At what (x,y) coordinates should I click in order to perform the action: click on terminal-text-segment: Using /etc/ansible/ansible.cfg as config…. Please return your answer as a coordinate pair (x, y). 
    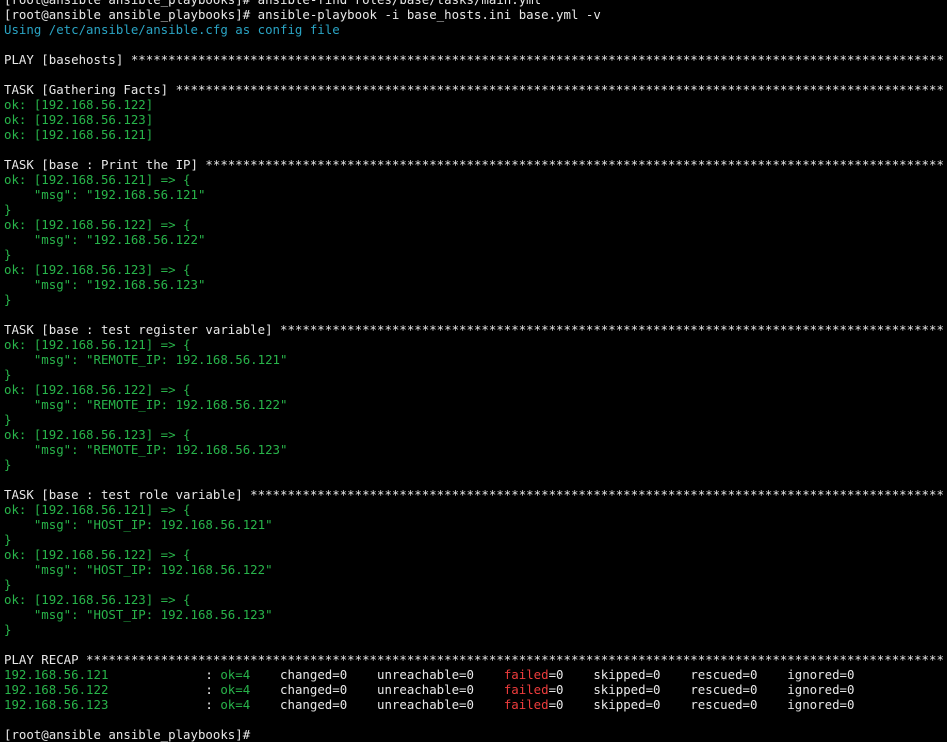
    Looking at the image, I should click on (172, 29).